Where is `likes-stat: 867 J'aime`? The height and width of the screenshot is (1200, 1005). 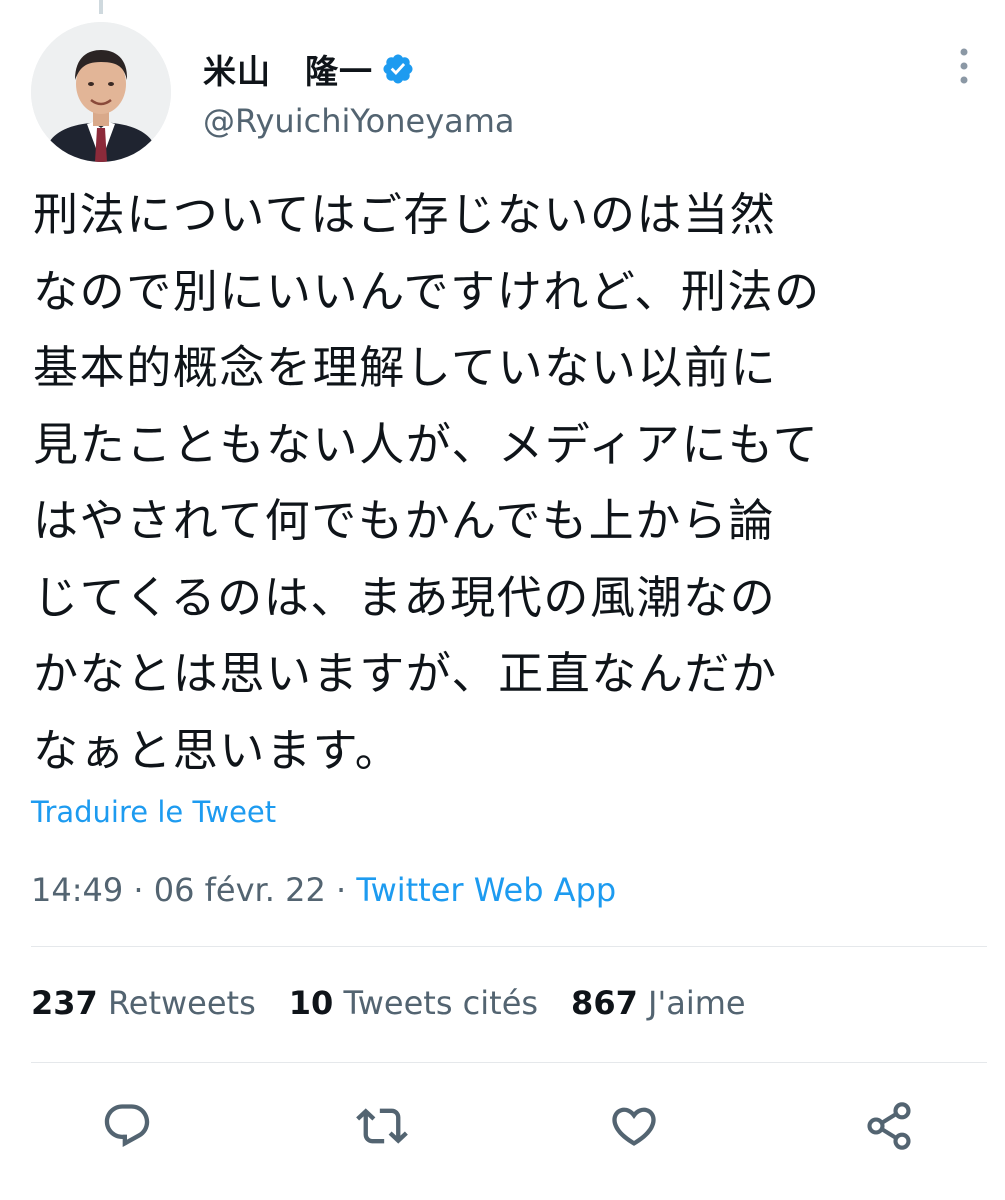 likes-stat: 867 J'aime is located at coordinates (658, 1003).